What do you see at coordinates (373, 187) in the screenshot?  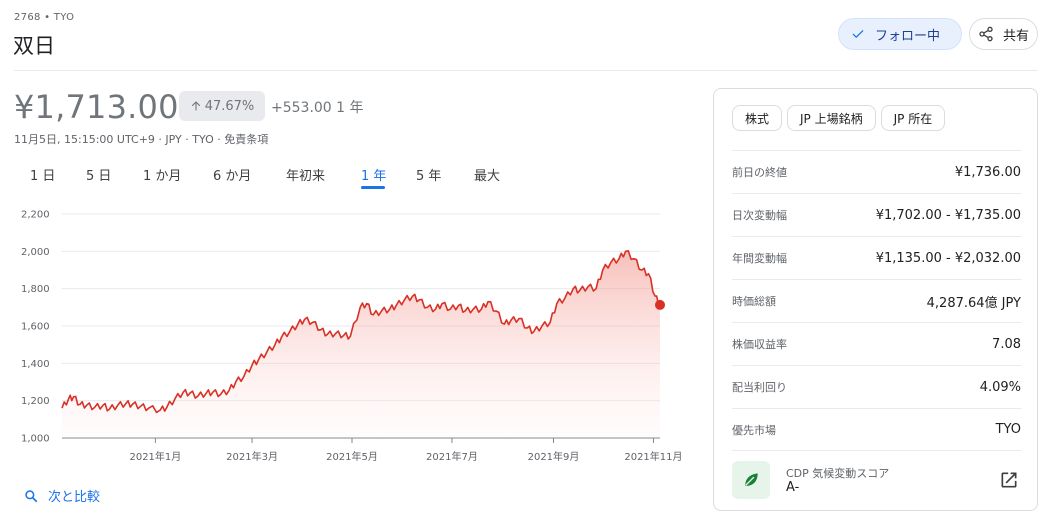 I see `active-tab-indicator` at bounding box center [373, 187].